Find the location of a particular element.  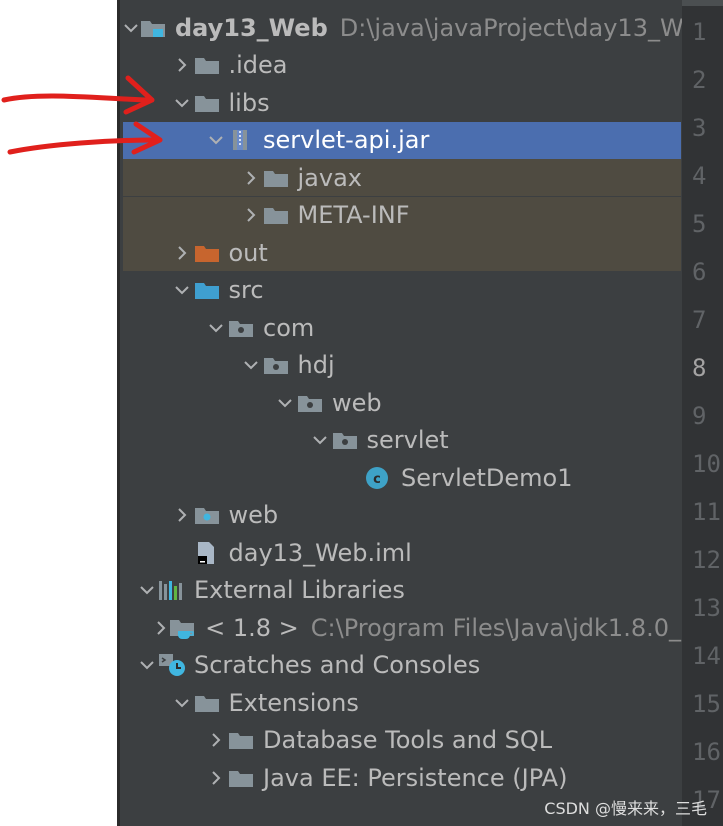

module-folder-icon is located at coordinates (153, 27).